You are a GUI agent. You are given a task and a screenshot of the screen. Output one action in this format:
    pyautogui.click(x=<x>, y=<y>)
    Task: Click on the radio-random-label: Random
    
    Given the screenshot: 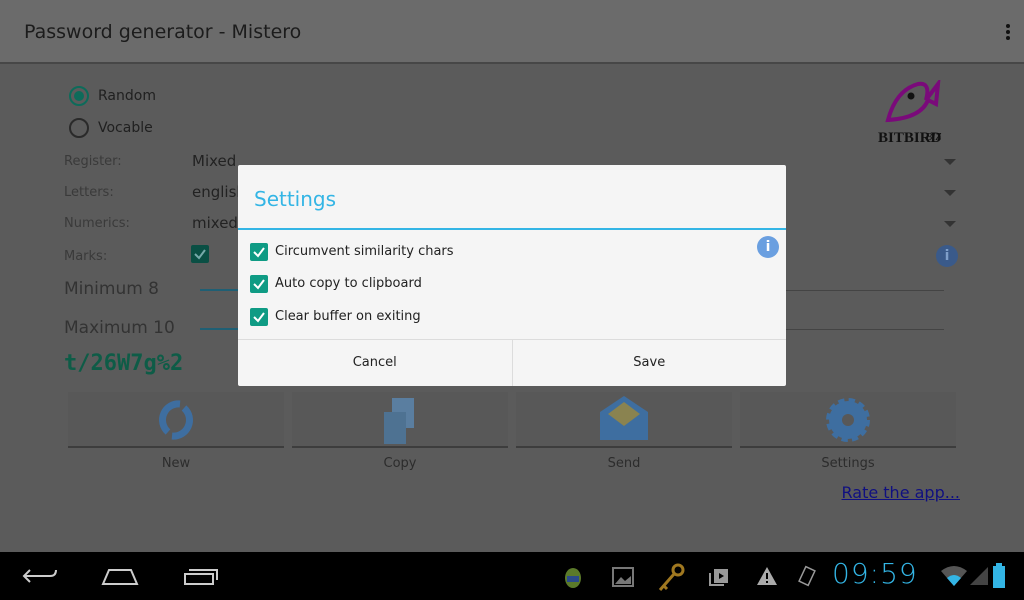 What is the action you would take?
    pyautogui.click(x=127, y=96)
    